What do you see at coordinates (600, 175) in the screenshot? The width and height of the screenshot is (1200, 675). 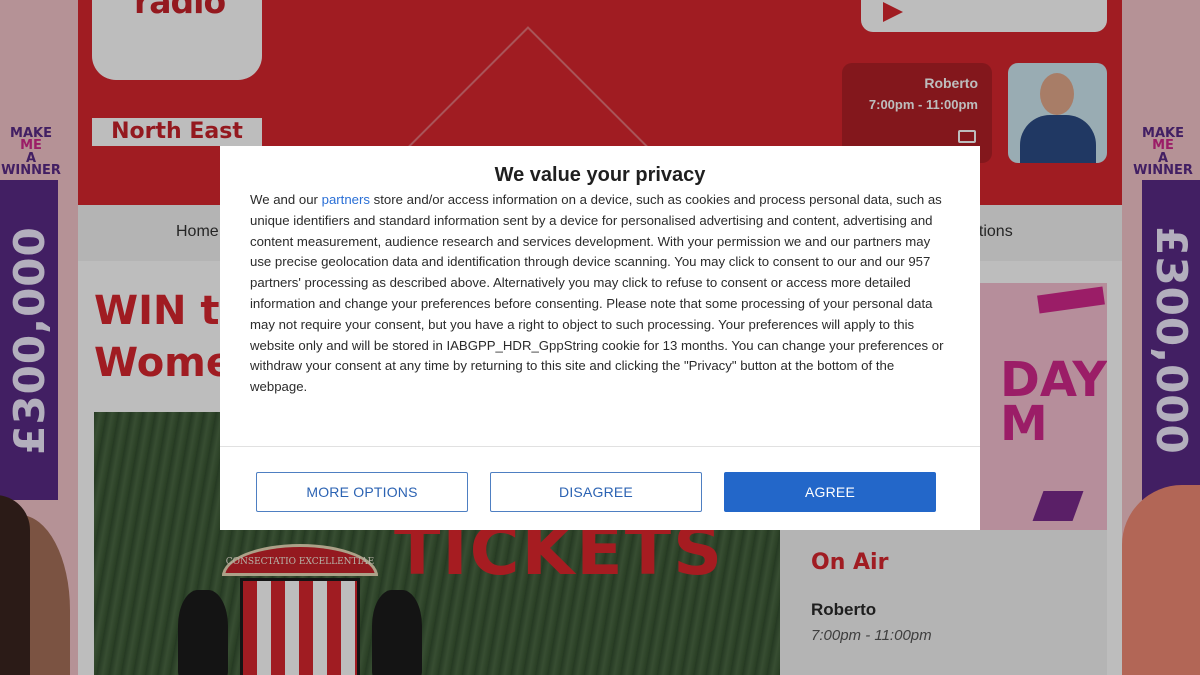 I see `consent-title: We value your privacy` at bounding box center [600, 175].